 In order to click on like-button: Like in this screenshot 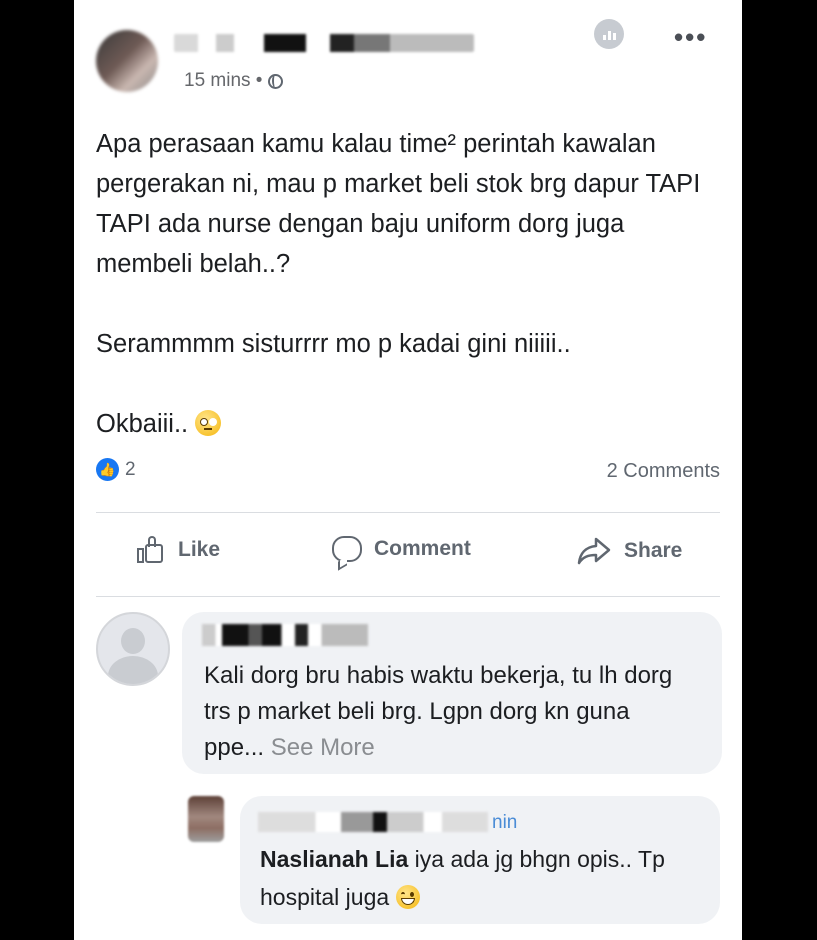, I will do `click(178, 550)`.